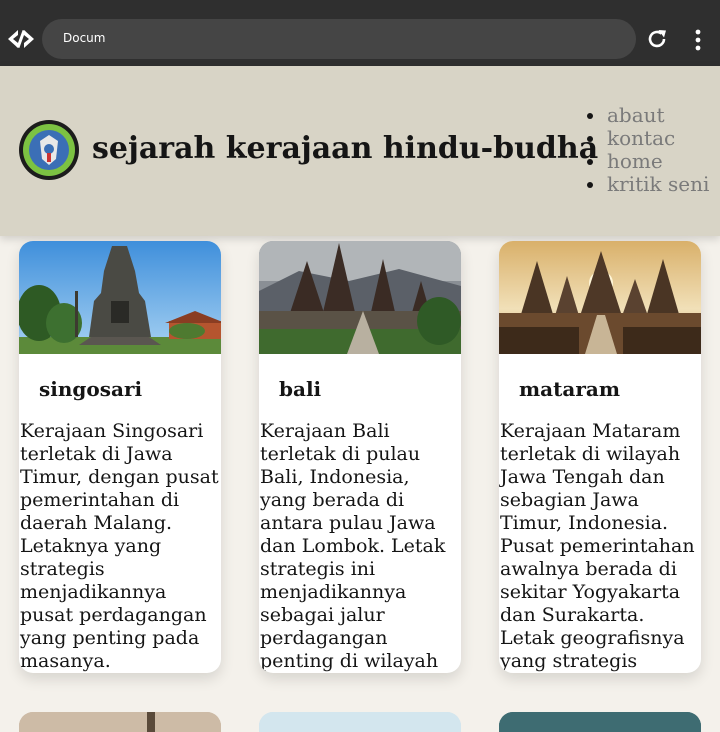  I want to click on browser-toolbar: Docum, so click(360, 33).